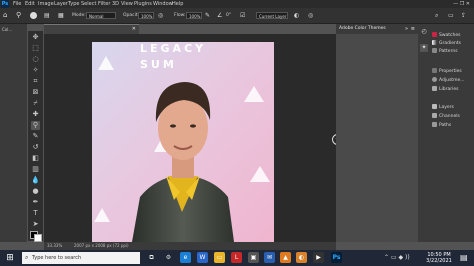 Image resolution: width=474 pixels, height=266 pixels. What do you see at coordinates (446, 35) in the screenshot?
I see `swatches-panel-item: Swatches` at bounding box center [446, 35].